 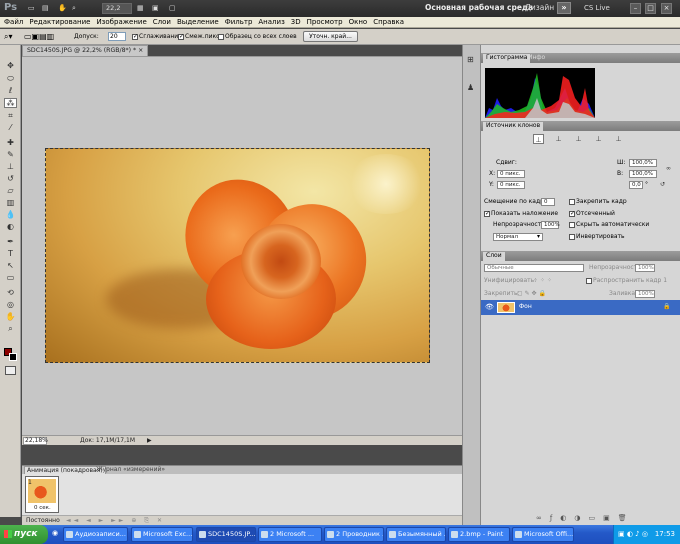 I want to click on menu-select: Выделение, so click(x=198, y=22).